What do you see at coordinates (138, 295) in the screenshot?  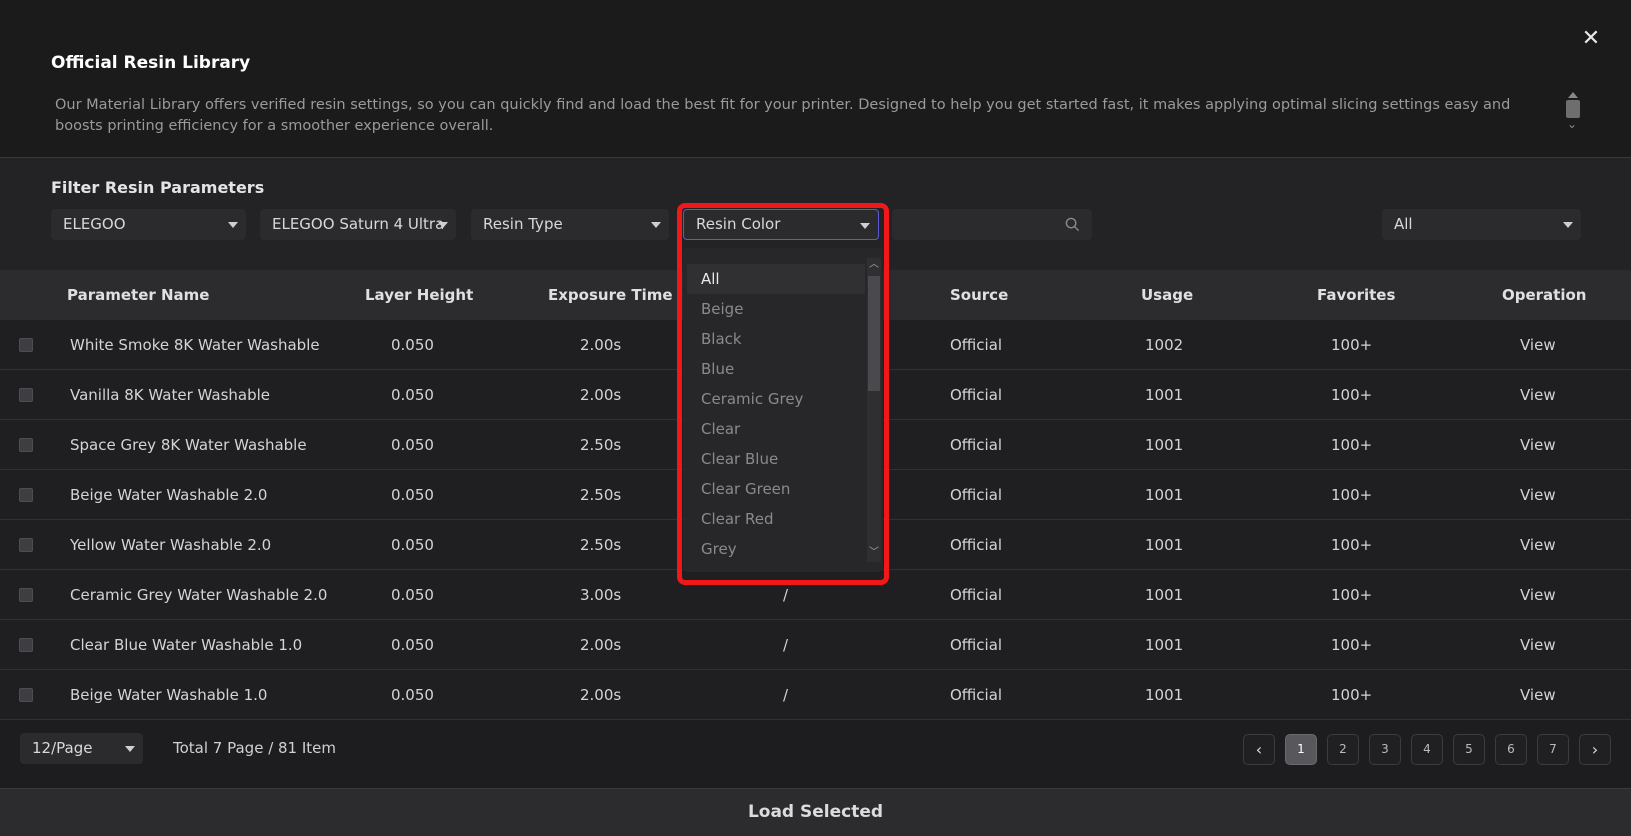 I see `column-header-parameter-name: Parameter Name` at bounding box center [138, 295].